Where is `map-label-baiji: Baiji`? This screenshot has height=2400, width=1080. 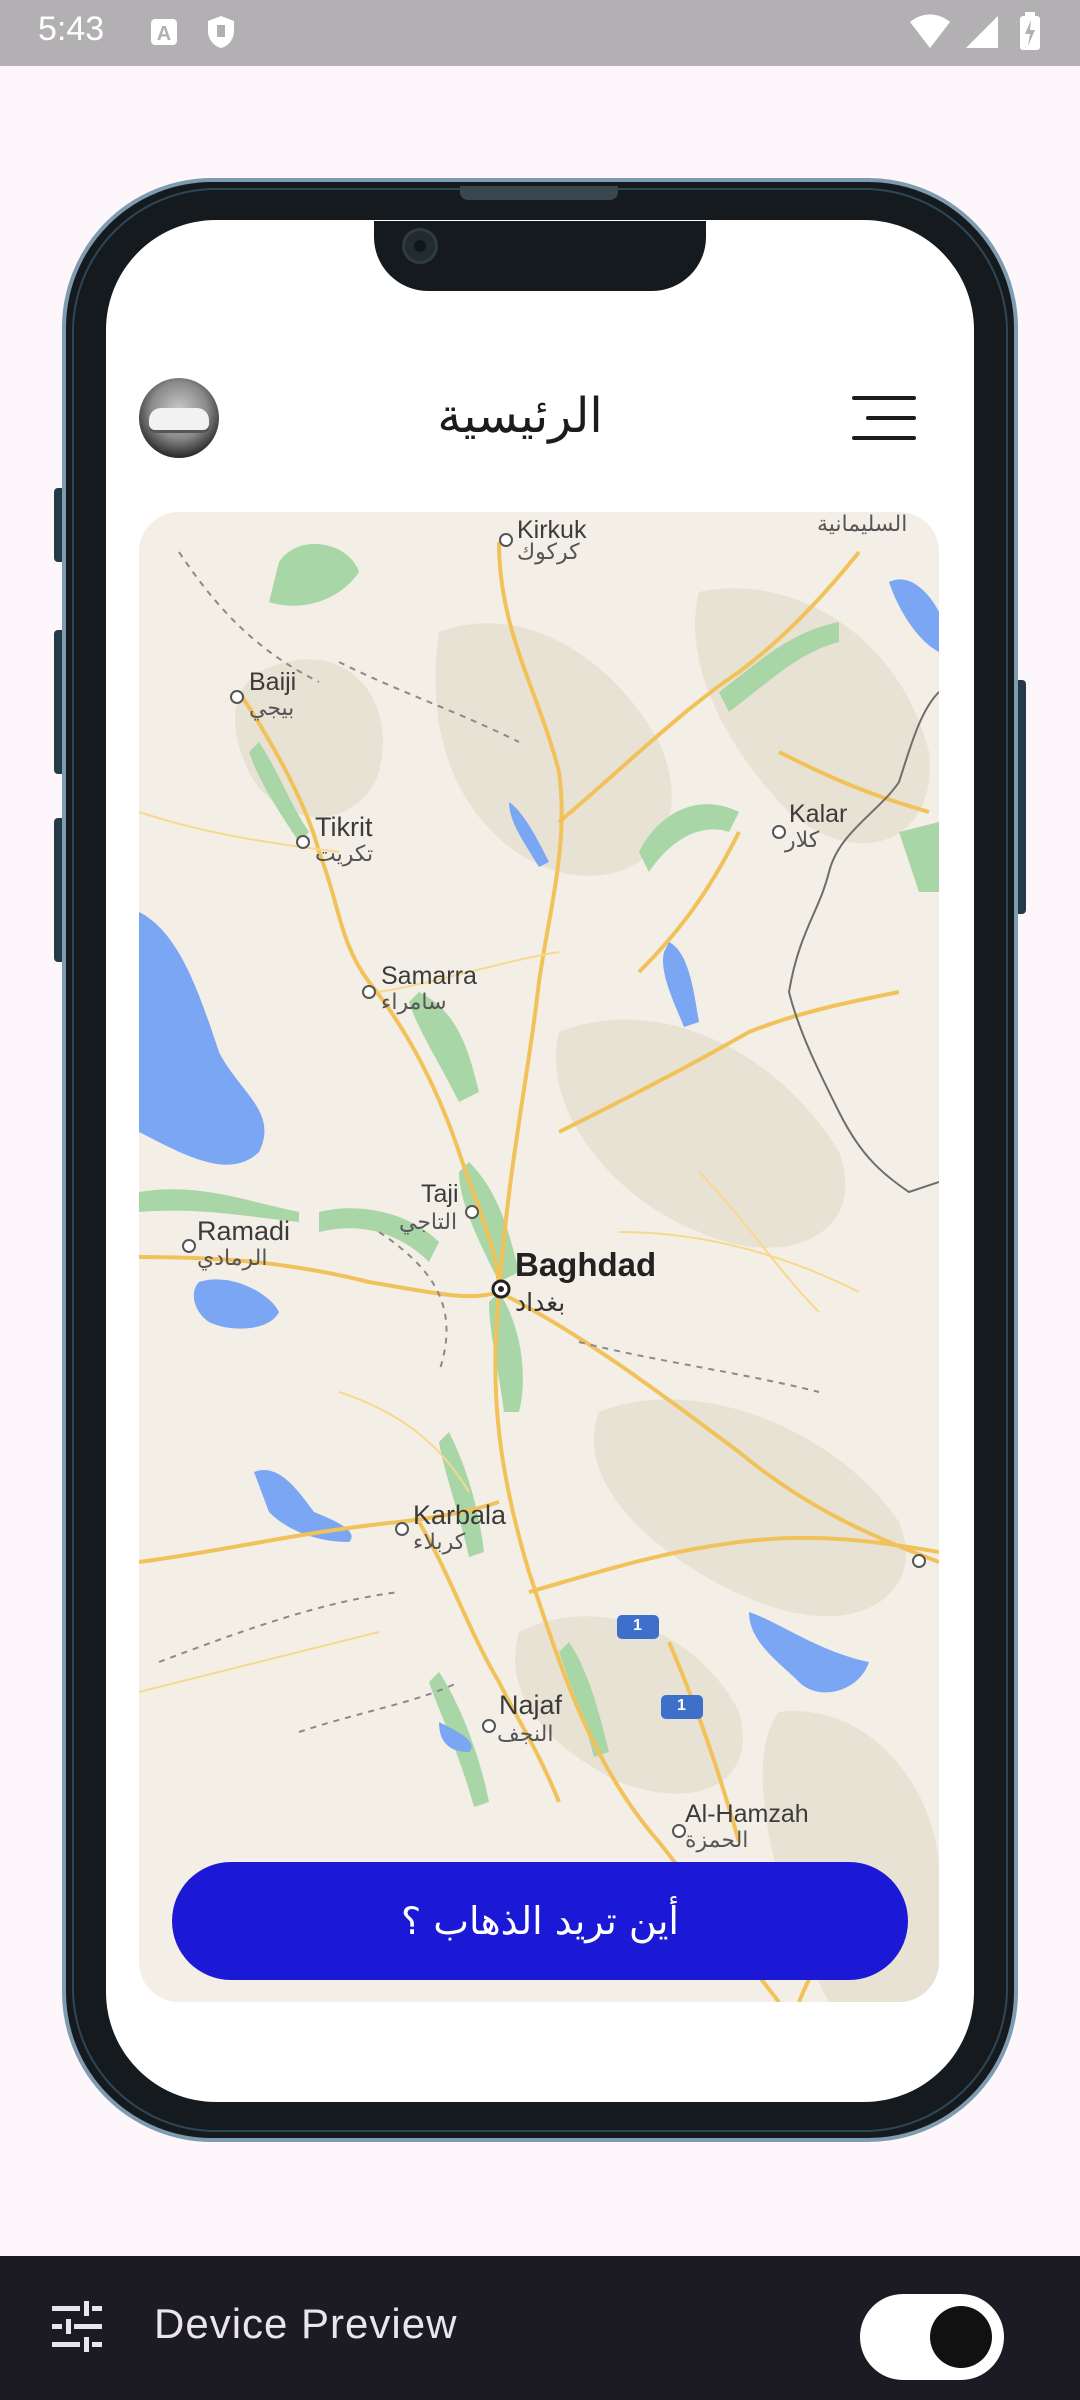
map-label-baiji: Baiji is located at coordinates (273, 682).